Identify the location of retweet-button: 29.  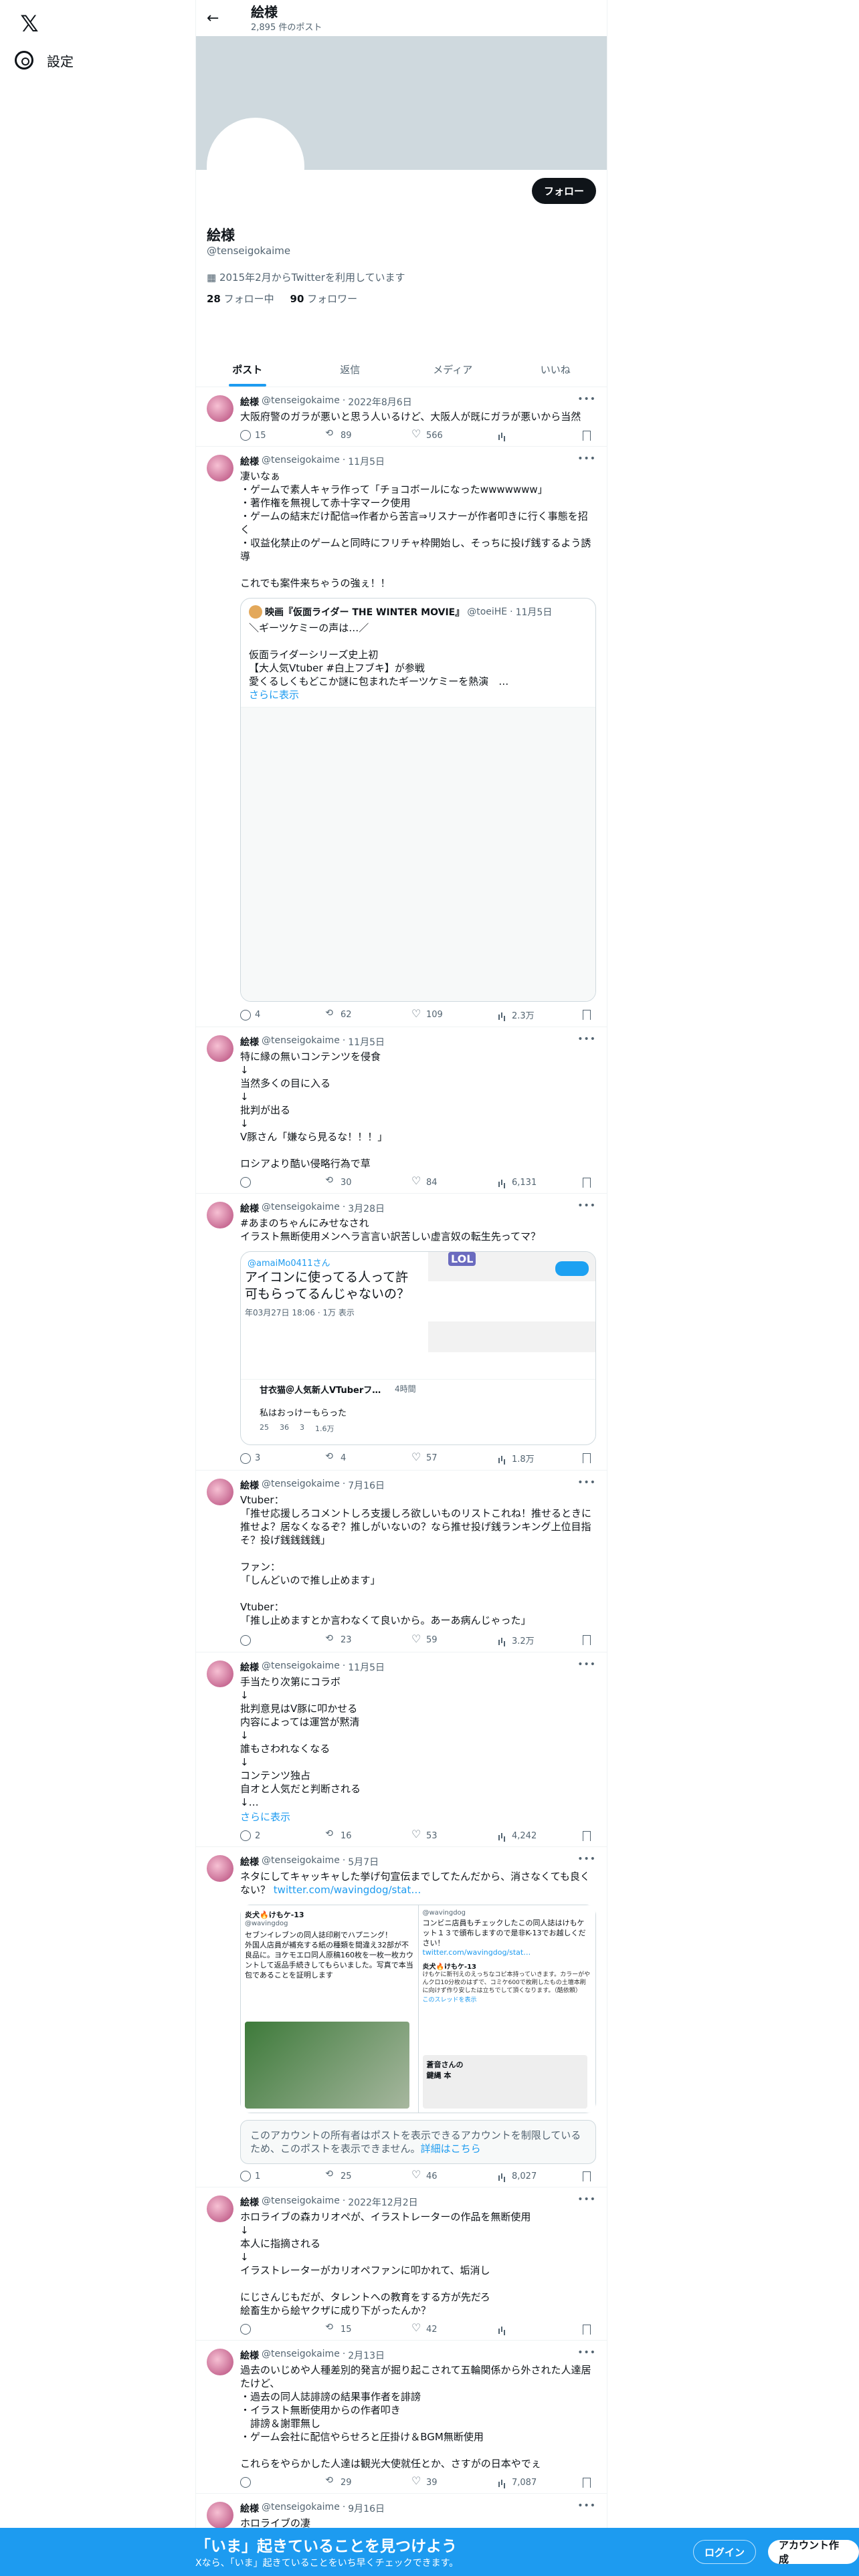
(346, 2481).